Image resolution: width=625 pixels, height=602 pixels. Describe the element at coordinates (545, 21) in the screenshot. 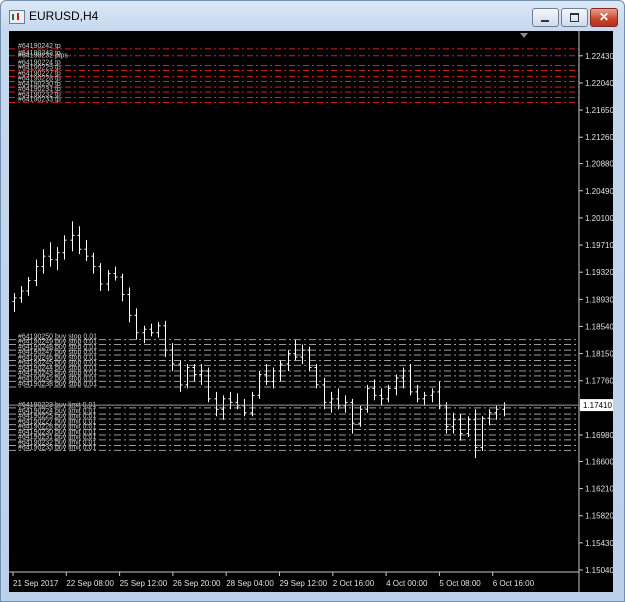

I see `minimize-icon` at that location.